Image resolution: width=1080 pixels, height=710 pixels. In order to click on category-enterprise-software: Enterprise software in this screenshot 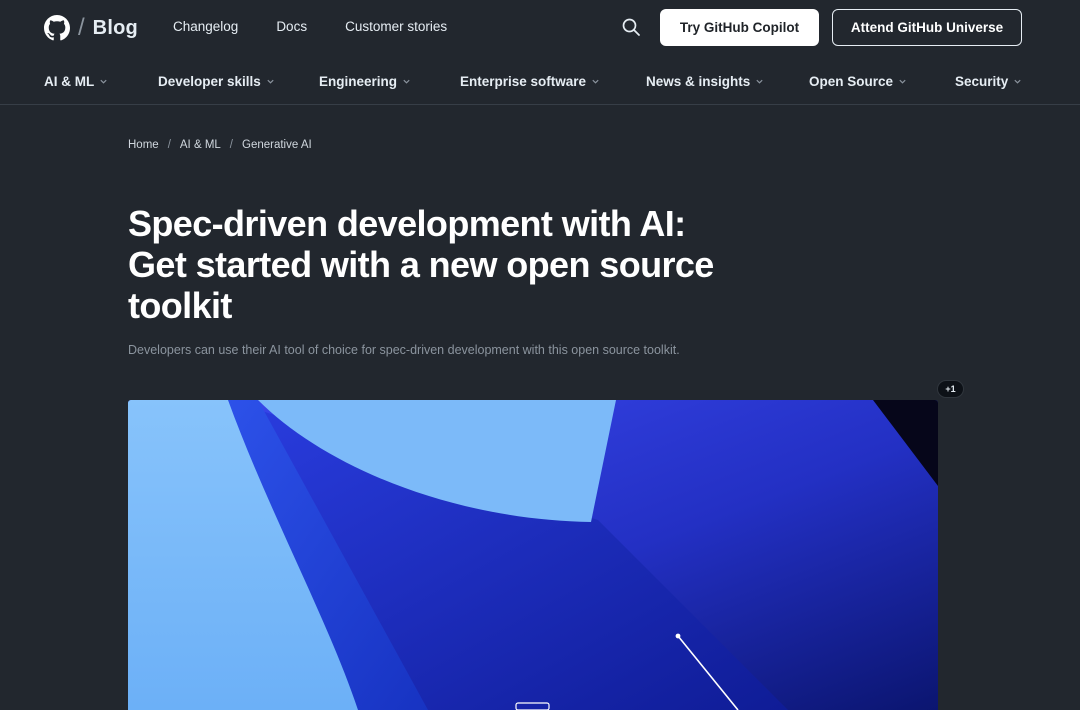, I will do `click(530, 81)`.